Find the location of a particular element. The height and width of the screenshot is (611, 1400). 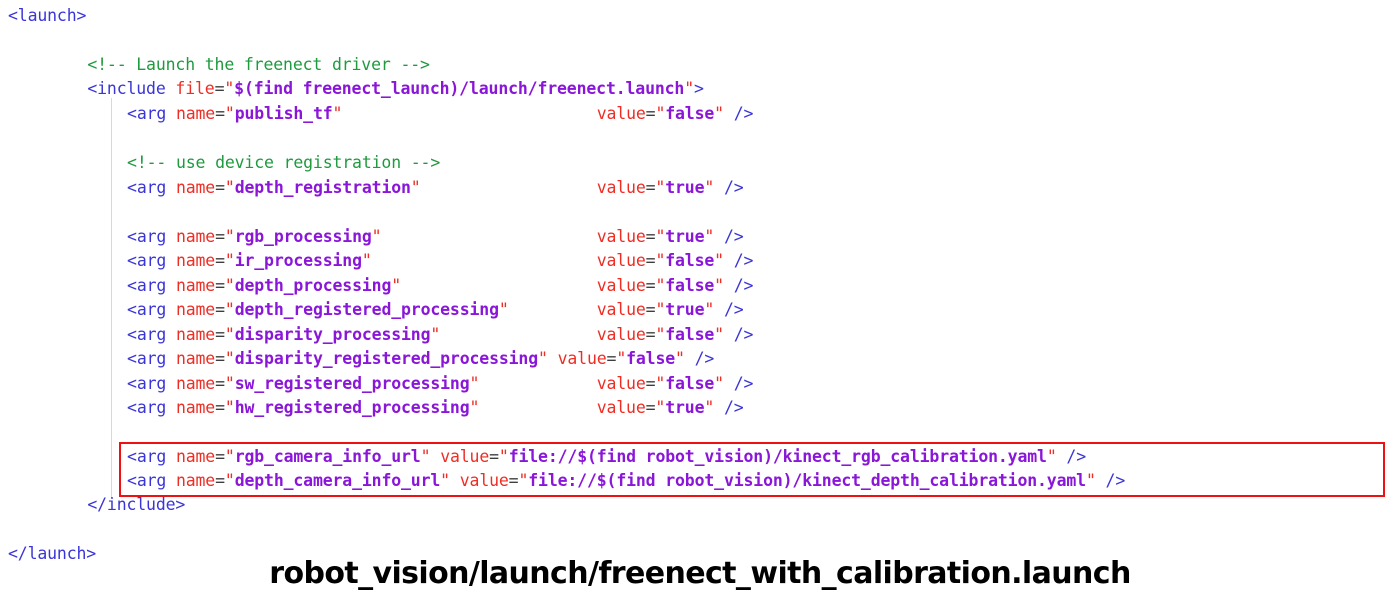

token-val: rgb_camera_info_url is located at coordinates (327, 456).